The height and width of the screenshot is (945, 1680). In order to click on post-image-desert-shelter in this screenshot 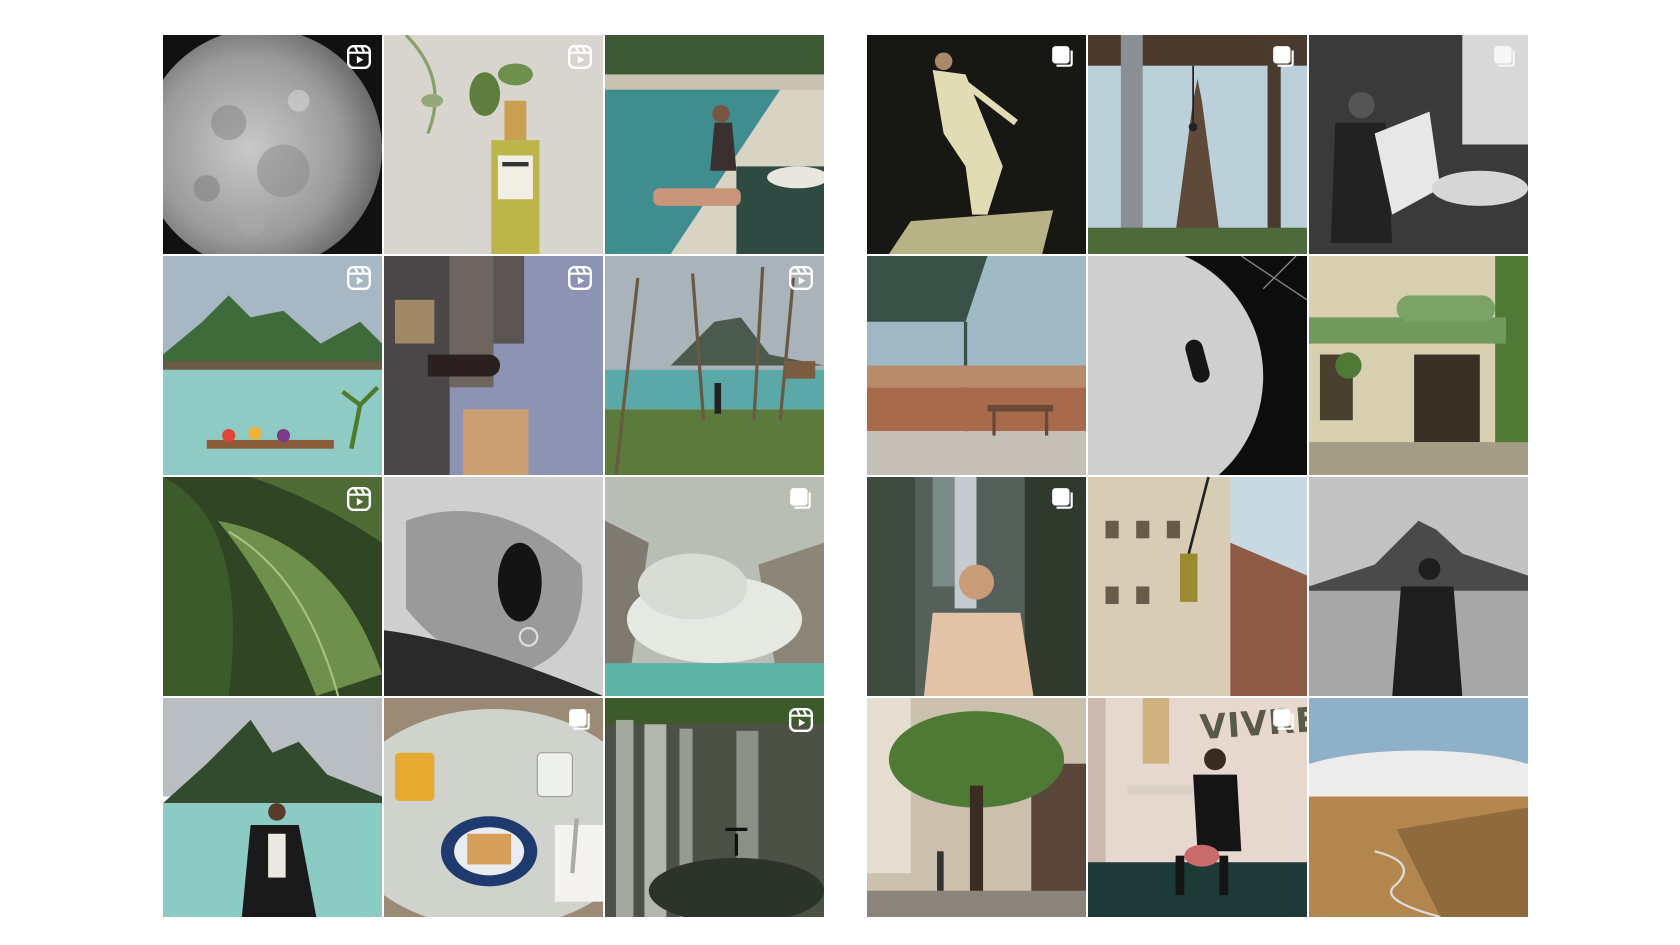, I will do `click(976, 365)`.